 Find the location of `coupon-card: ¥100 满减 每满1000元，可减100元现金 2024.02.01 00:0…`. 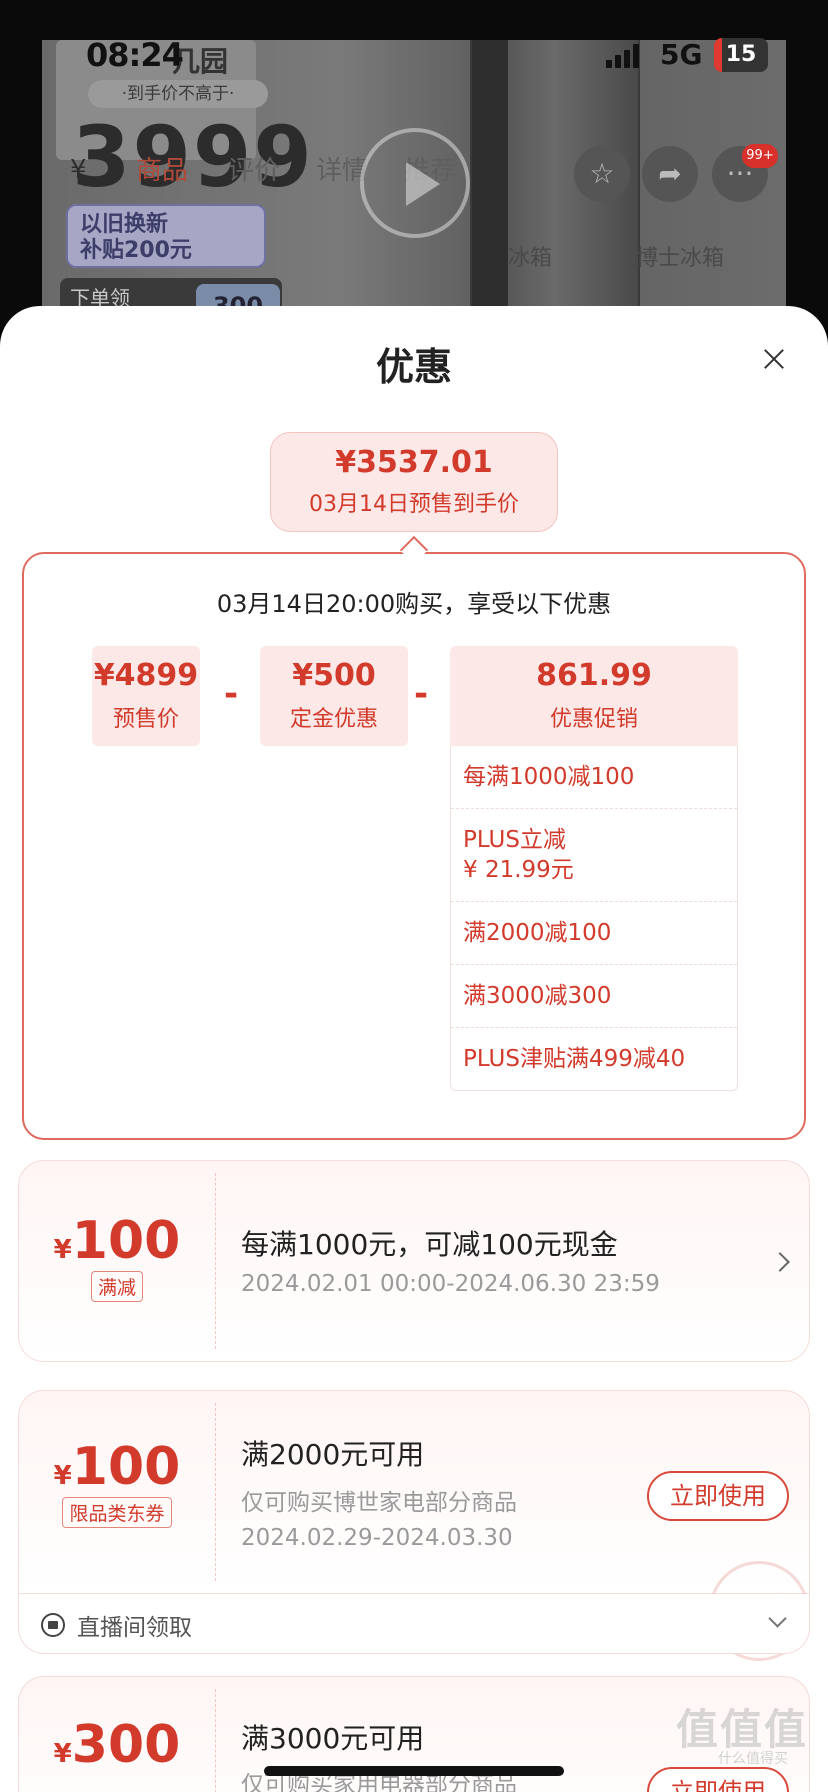

coupon-card: ¥100 满减 每满1000元，可减100元现金 2024.02.01 00:0… is located at coordinates (414, 1261).